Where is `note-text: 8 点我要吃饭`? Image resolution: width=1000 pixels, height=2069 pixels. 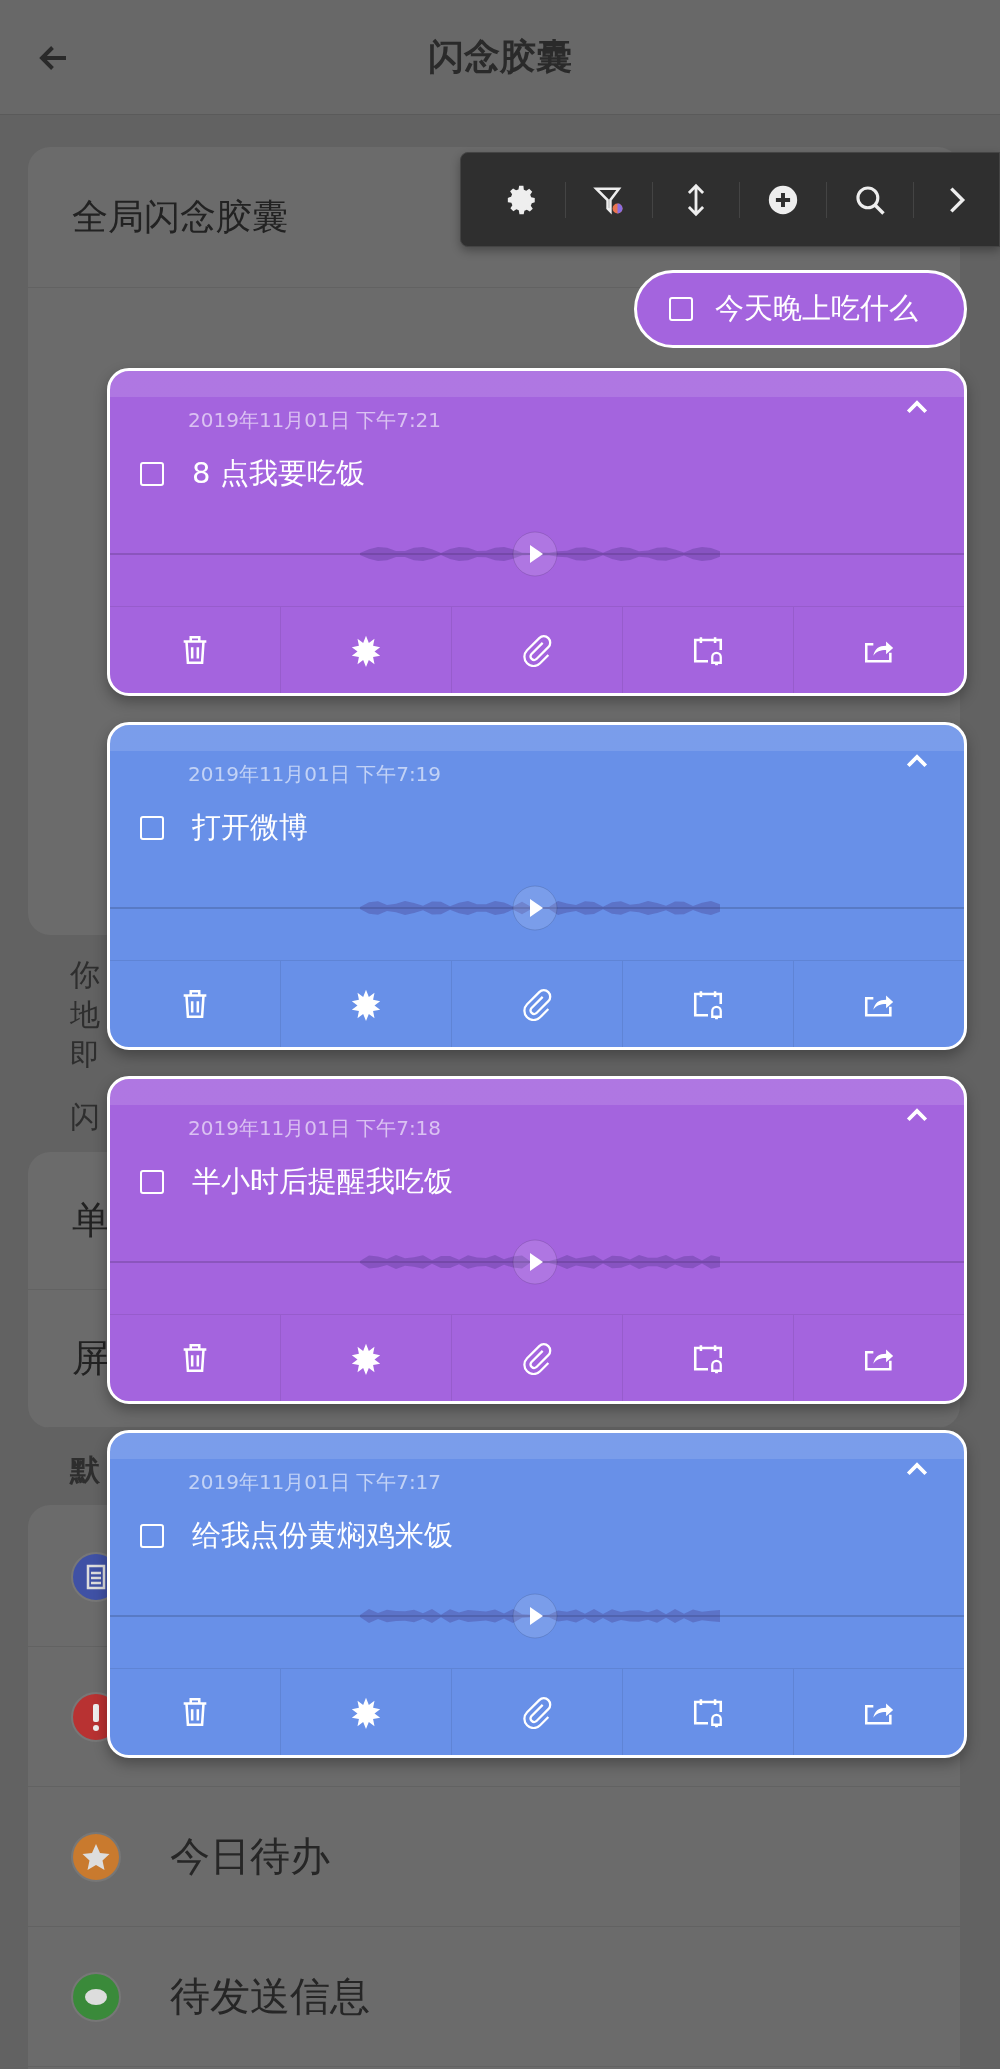 note-text: 8 点我要吃饭 is located at coordinates (278, 473).